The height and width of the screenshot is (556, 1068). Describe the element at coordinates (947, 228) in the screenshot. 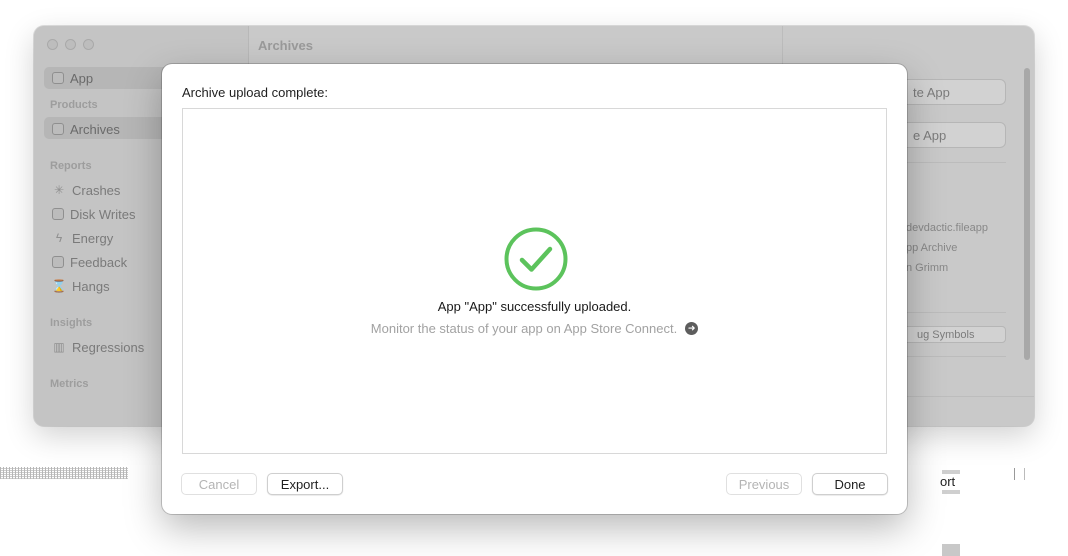

I see `inspector-identifier: devdactic.fileapp` at that location.